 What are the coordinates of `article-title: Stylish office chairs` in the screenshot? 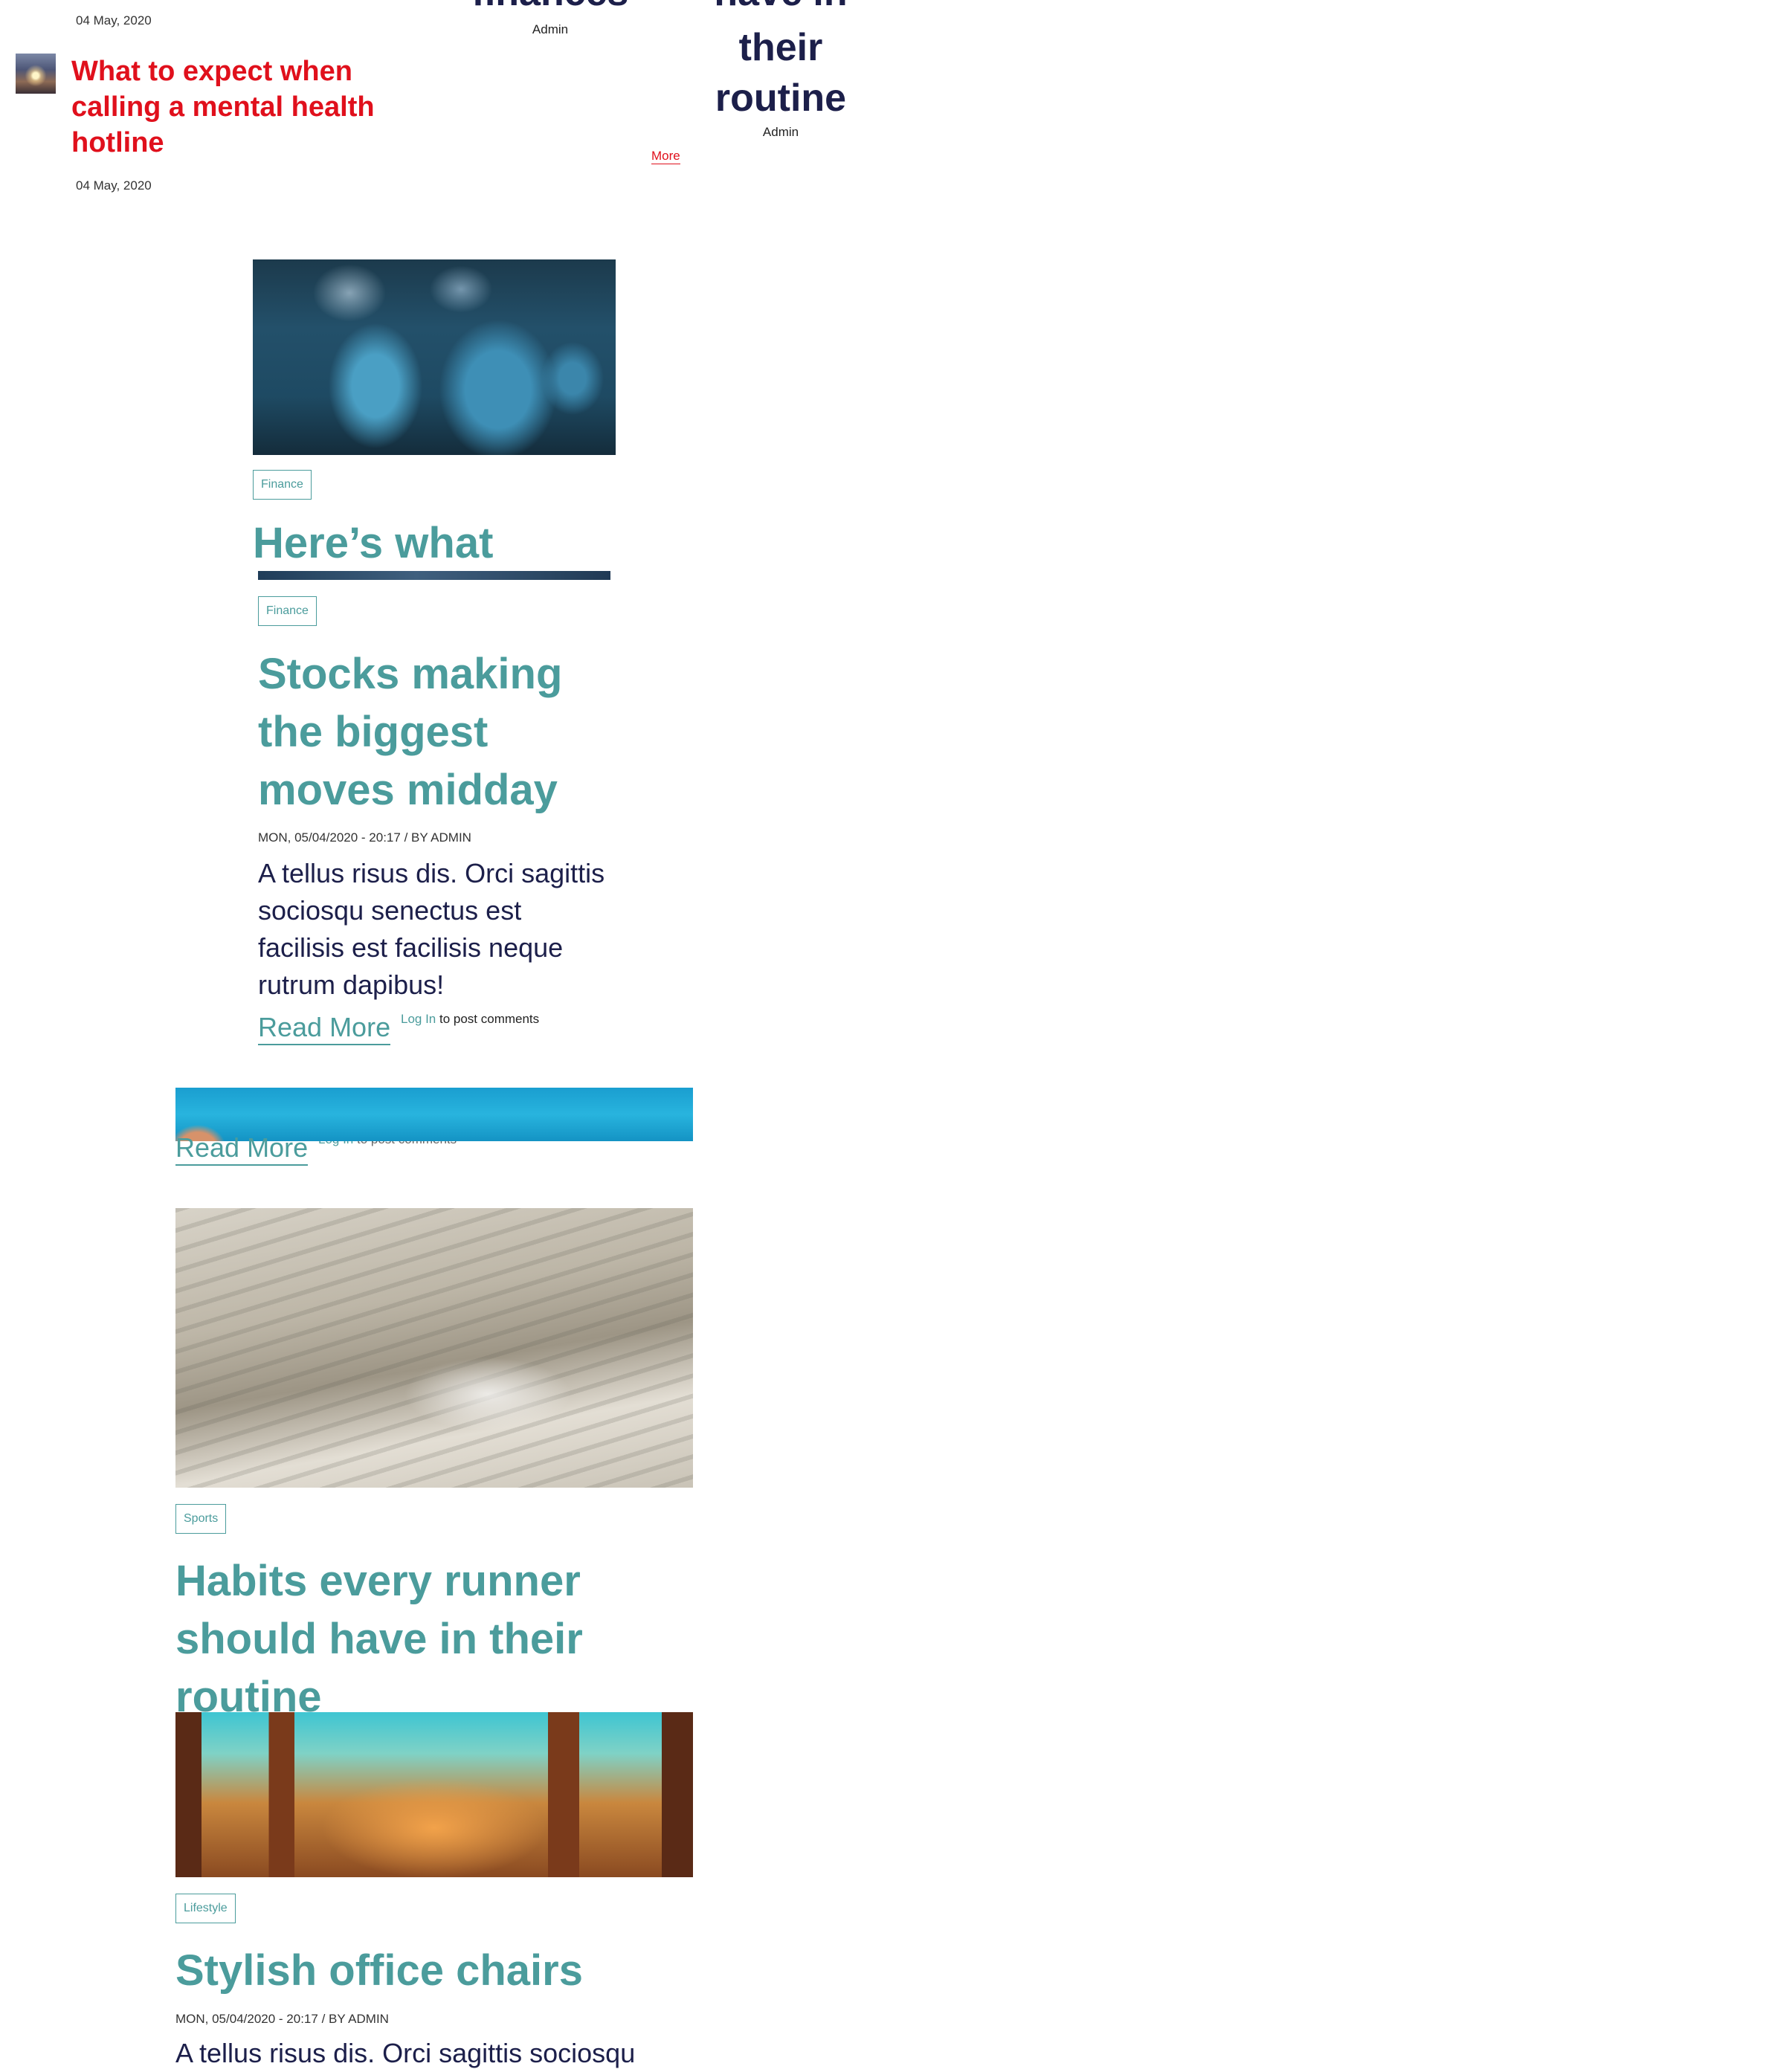 It's located at (435, 1971).